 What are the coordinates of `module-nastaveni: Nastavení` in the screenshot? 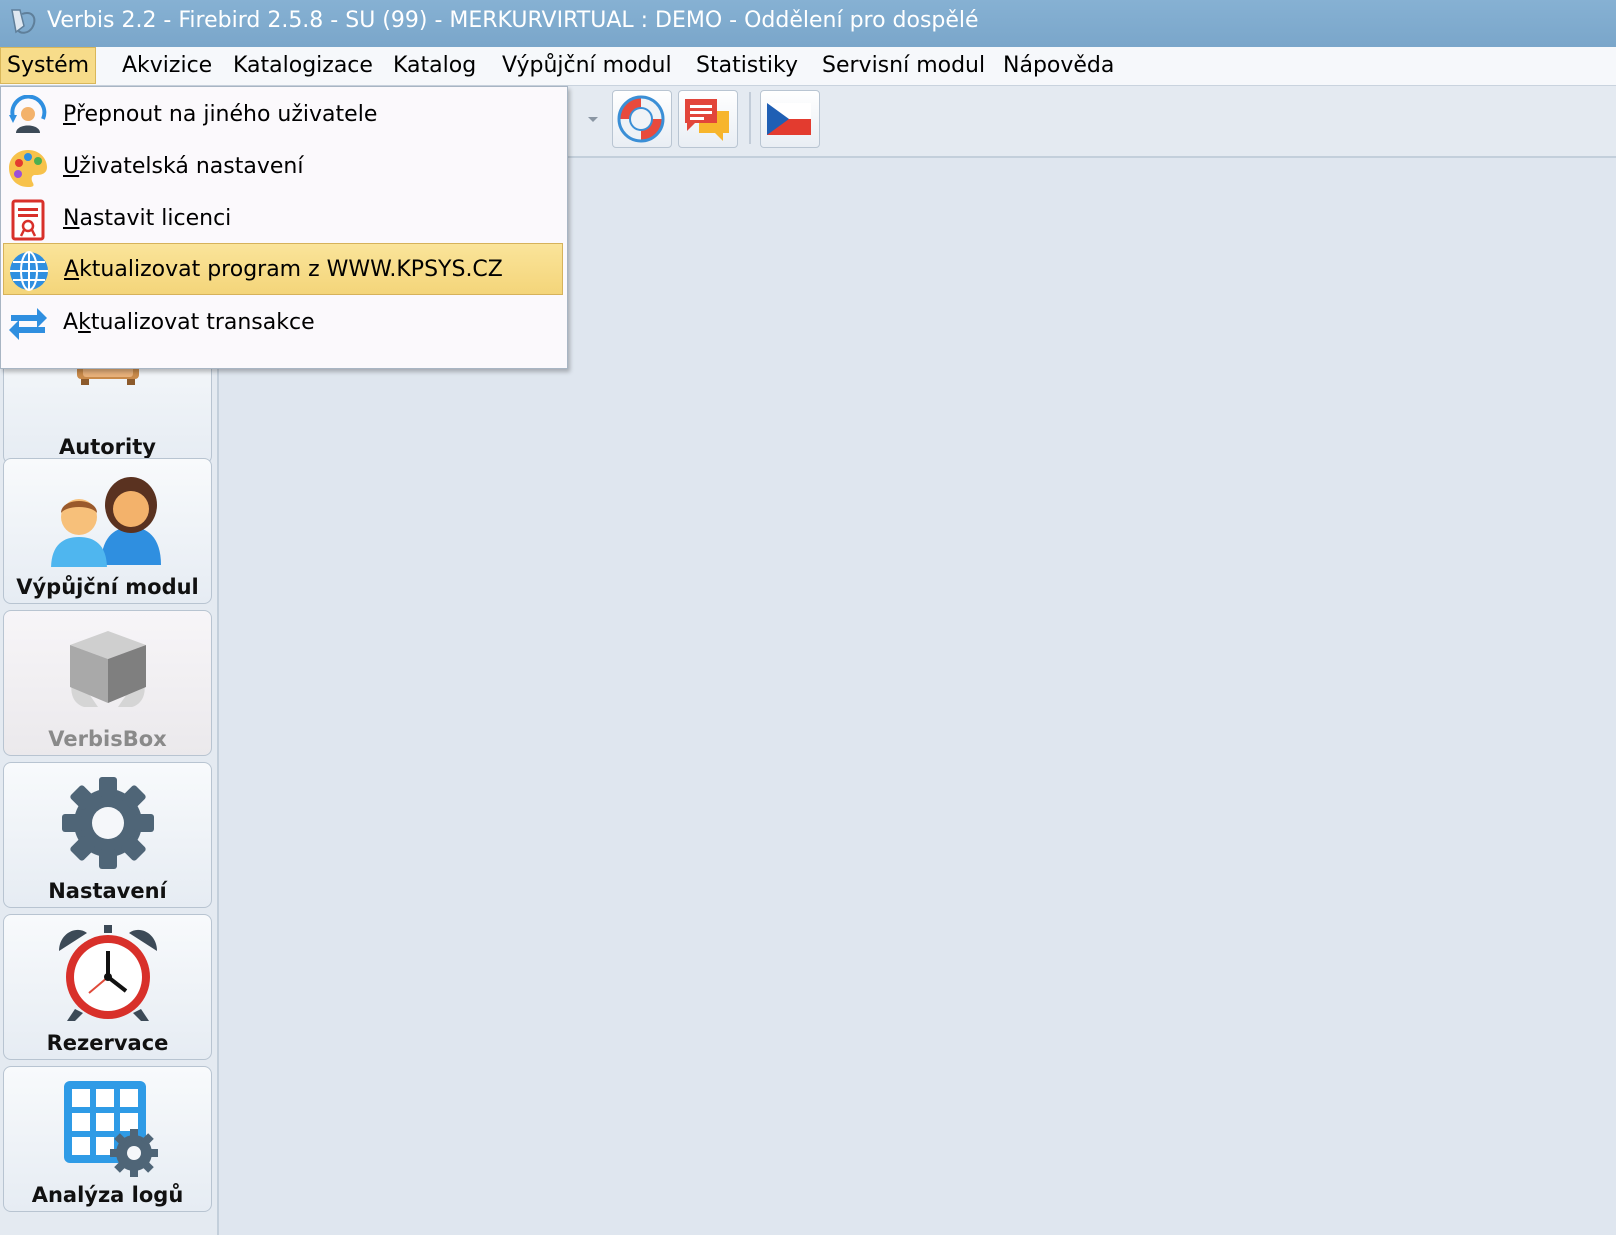 It's located at (107, 835).